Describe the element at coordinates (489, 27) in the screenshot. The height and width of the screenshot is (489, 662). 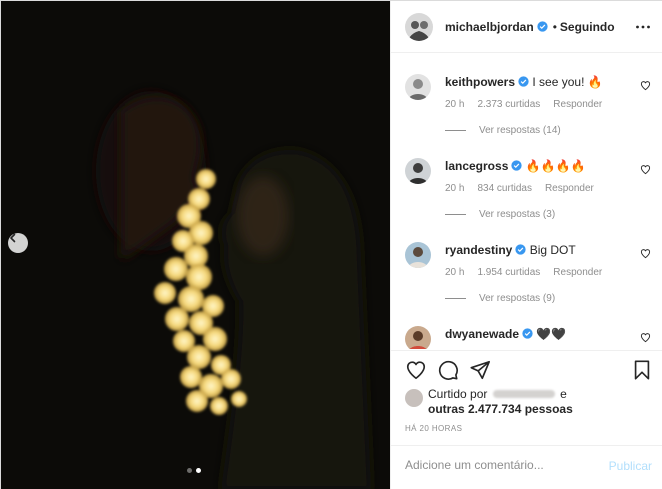
I see `author-username: michaelbjordan` at that location.